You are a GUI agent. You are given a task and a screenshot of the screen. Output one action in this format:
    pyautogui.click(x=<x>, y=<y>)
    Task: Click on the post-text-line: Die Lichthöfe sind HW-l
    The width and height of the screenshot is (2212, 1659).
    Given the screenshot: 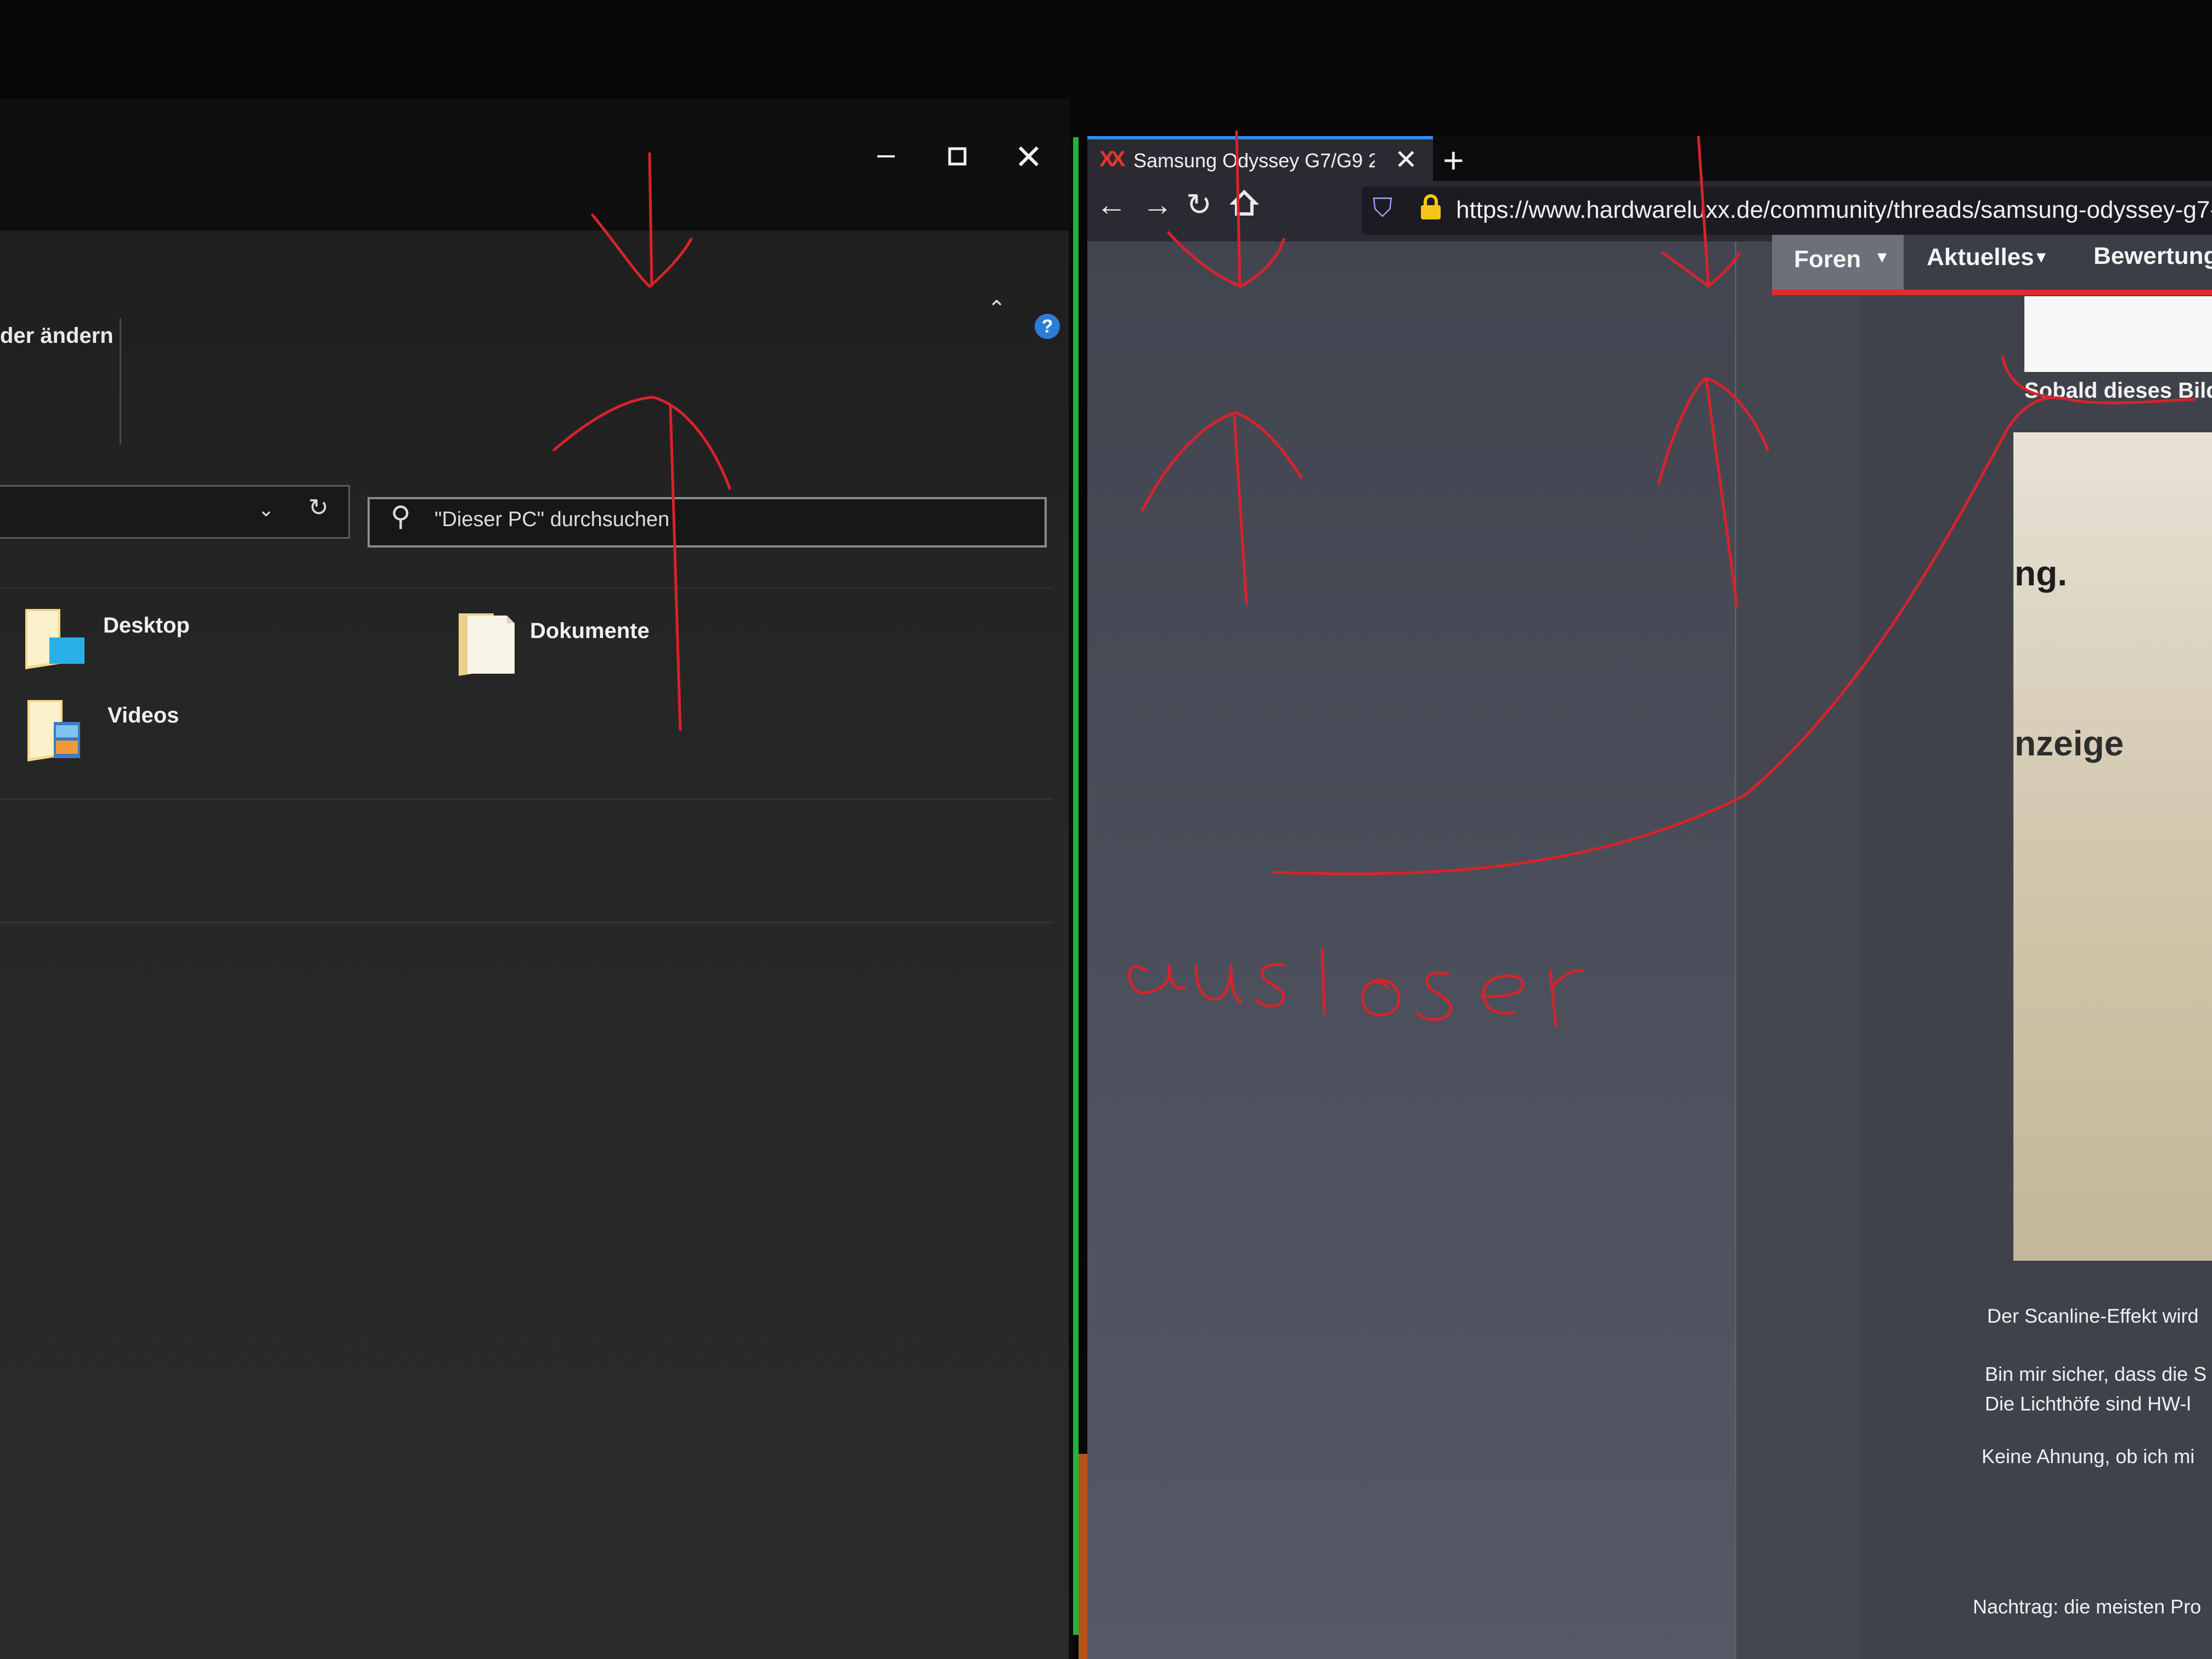 What is the action you would take?
    pyautogui.click(x=2088, y=1403)
    